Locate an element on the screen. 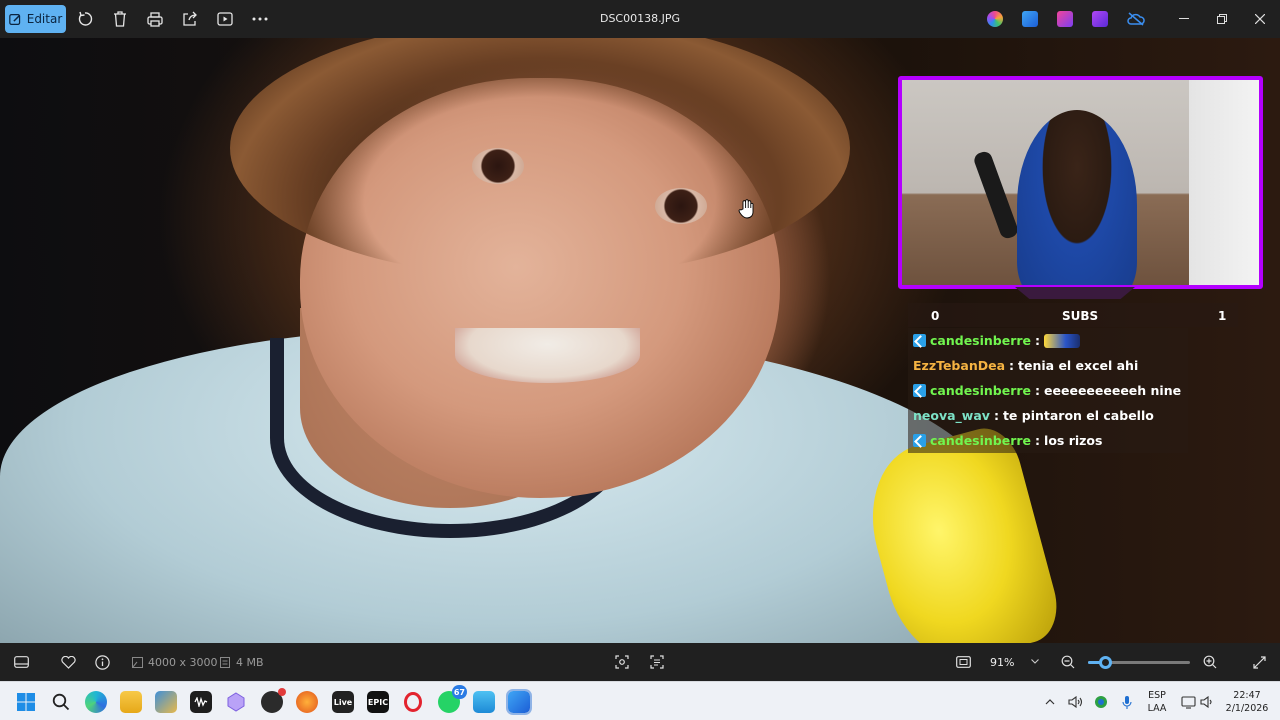  security-shield-icon is located at coordinates (1101, 702).